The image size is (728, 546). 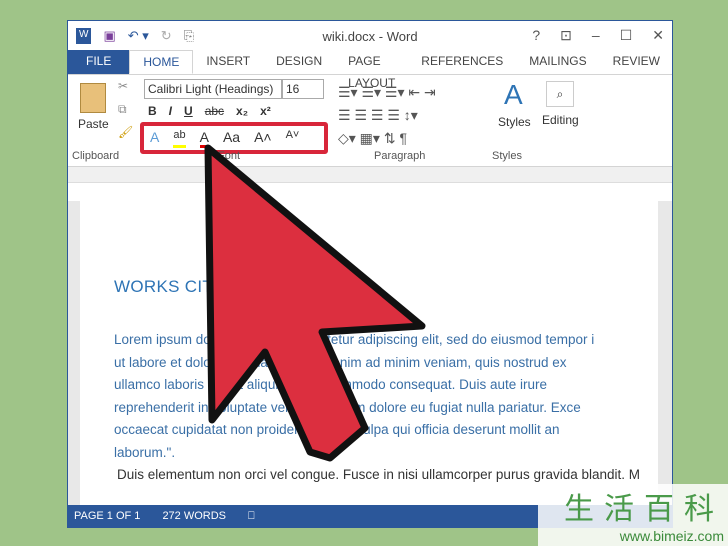 What do you see at coordinates (84, 36) in the screenshot?
I see `word-logo-icon: W` at bounding box center [84, 36].